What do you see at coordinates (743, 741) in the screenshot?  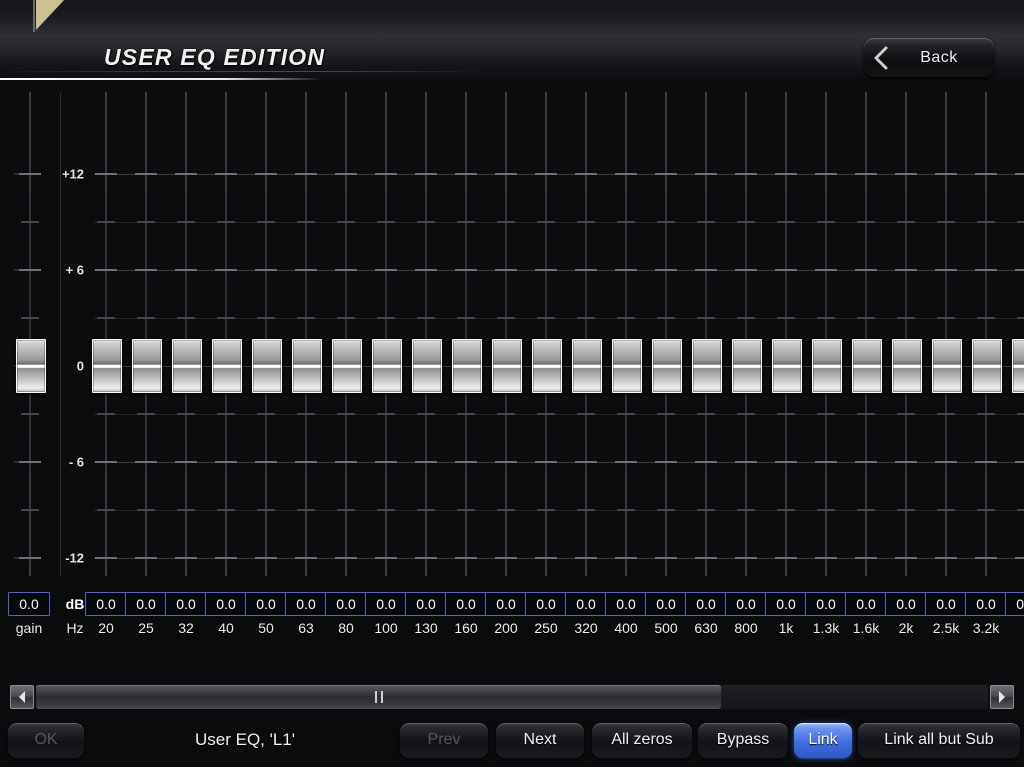 I see `bypass-button: Bypass` at bounding box center [743, 741].